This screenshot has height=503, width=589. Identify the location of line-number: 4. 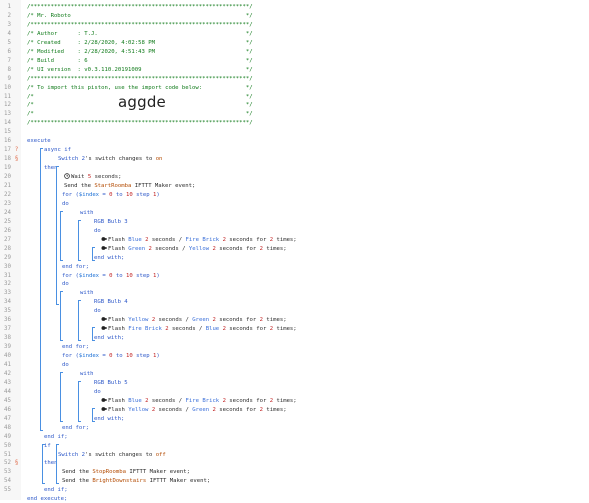
(9, 33).